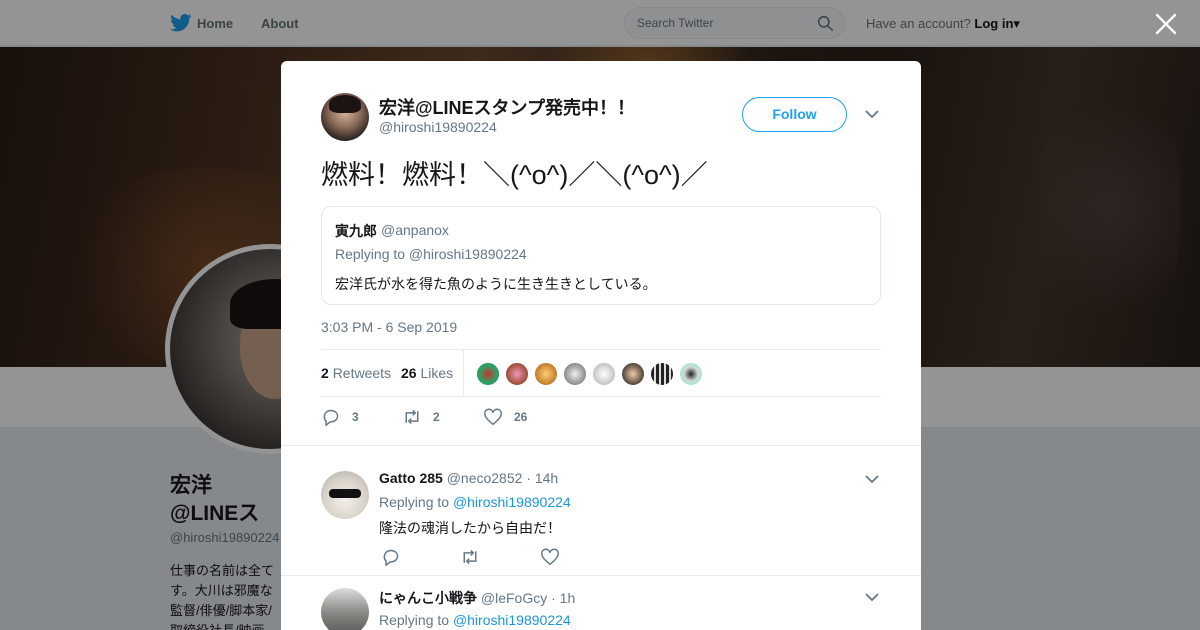  What do you see at coordinates (436, 417) in the screenshot?
I see `retweet-count: 2` at bounding box center [436, 417].